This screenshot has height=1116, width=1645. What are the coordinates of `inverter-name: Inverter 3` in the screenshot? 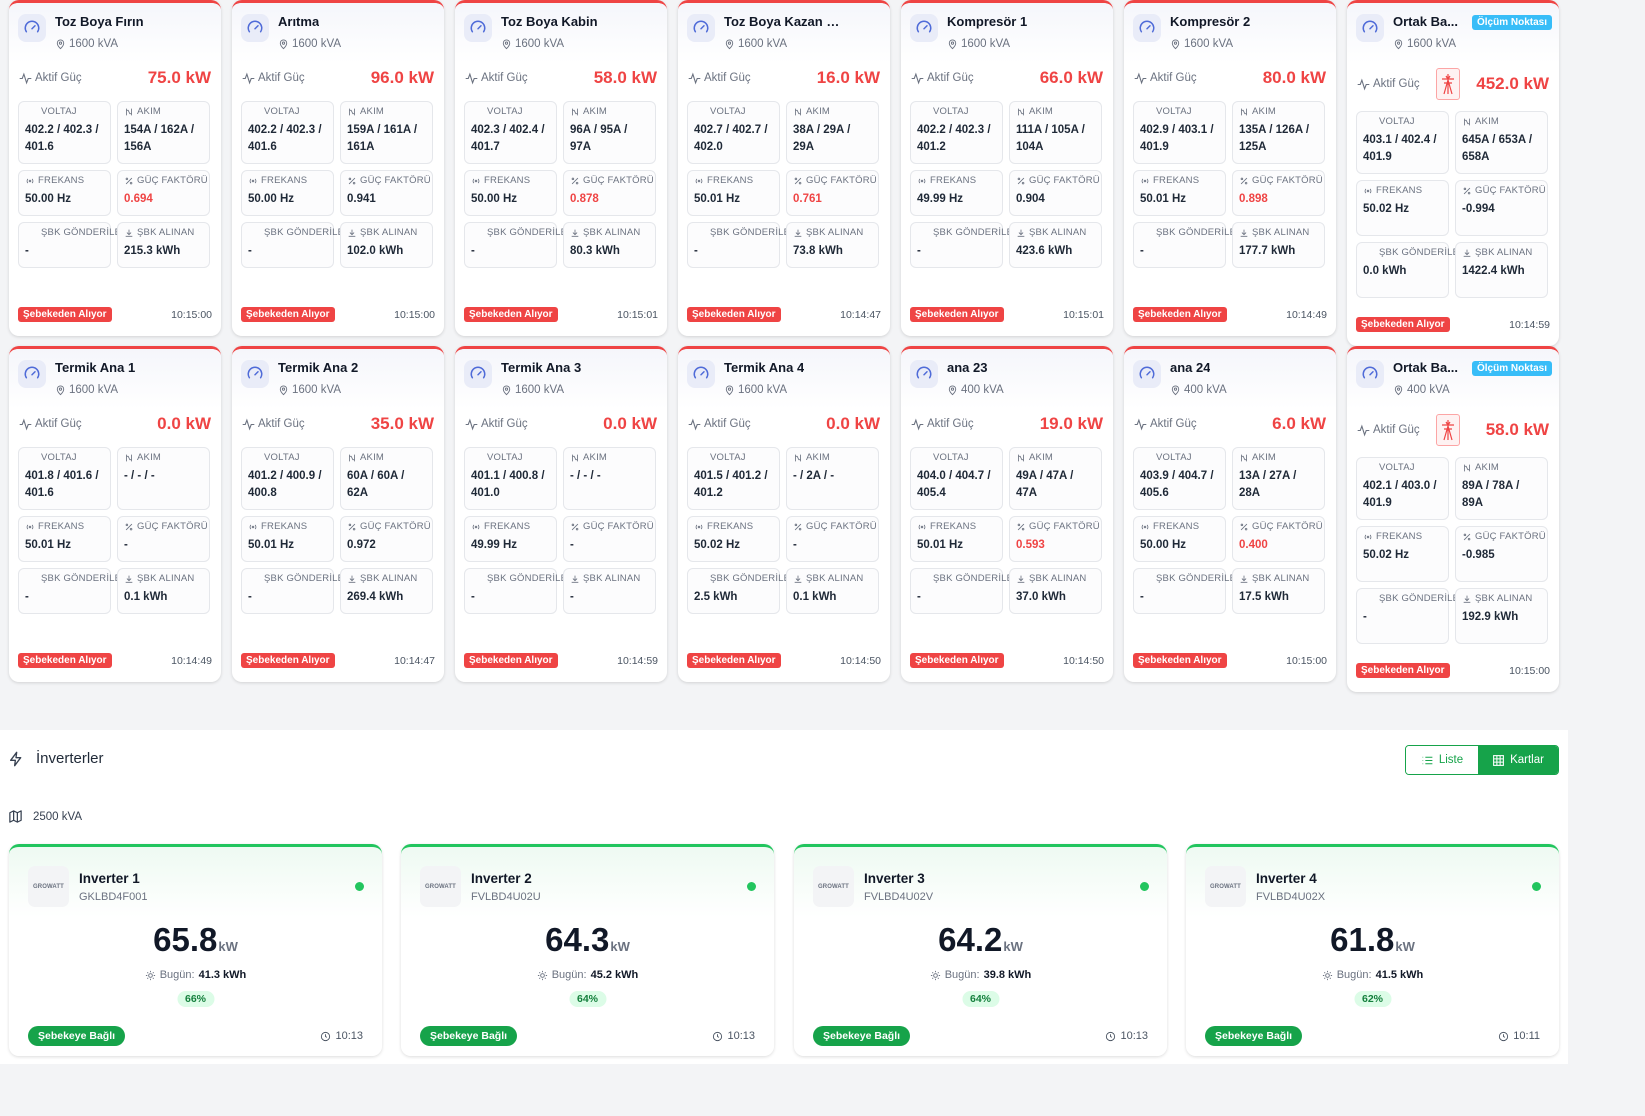 It's located at (894, 878).